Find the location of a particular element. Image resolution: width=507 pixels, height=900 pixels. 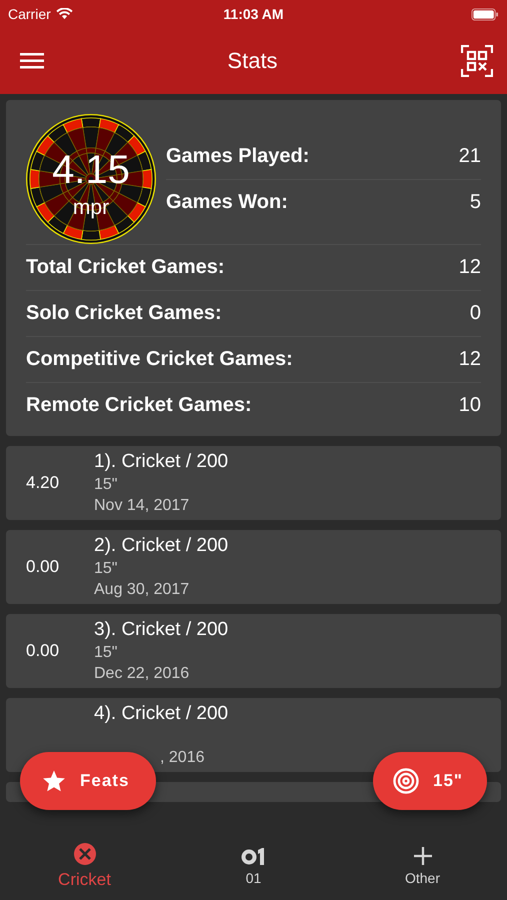

qr-code-icon is located at coordinates (476, 61).